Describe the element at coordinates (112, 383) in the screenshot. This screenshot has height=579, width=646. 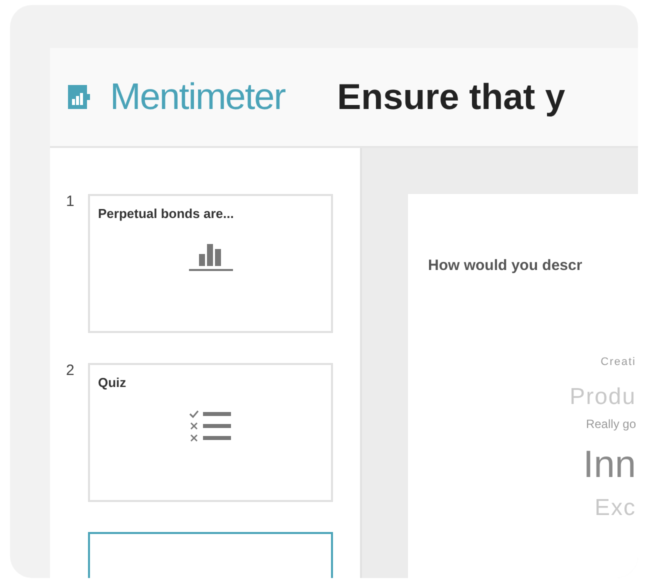
I see `slide-title: Quiz` at that location.